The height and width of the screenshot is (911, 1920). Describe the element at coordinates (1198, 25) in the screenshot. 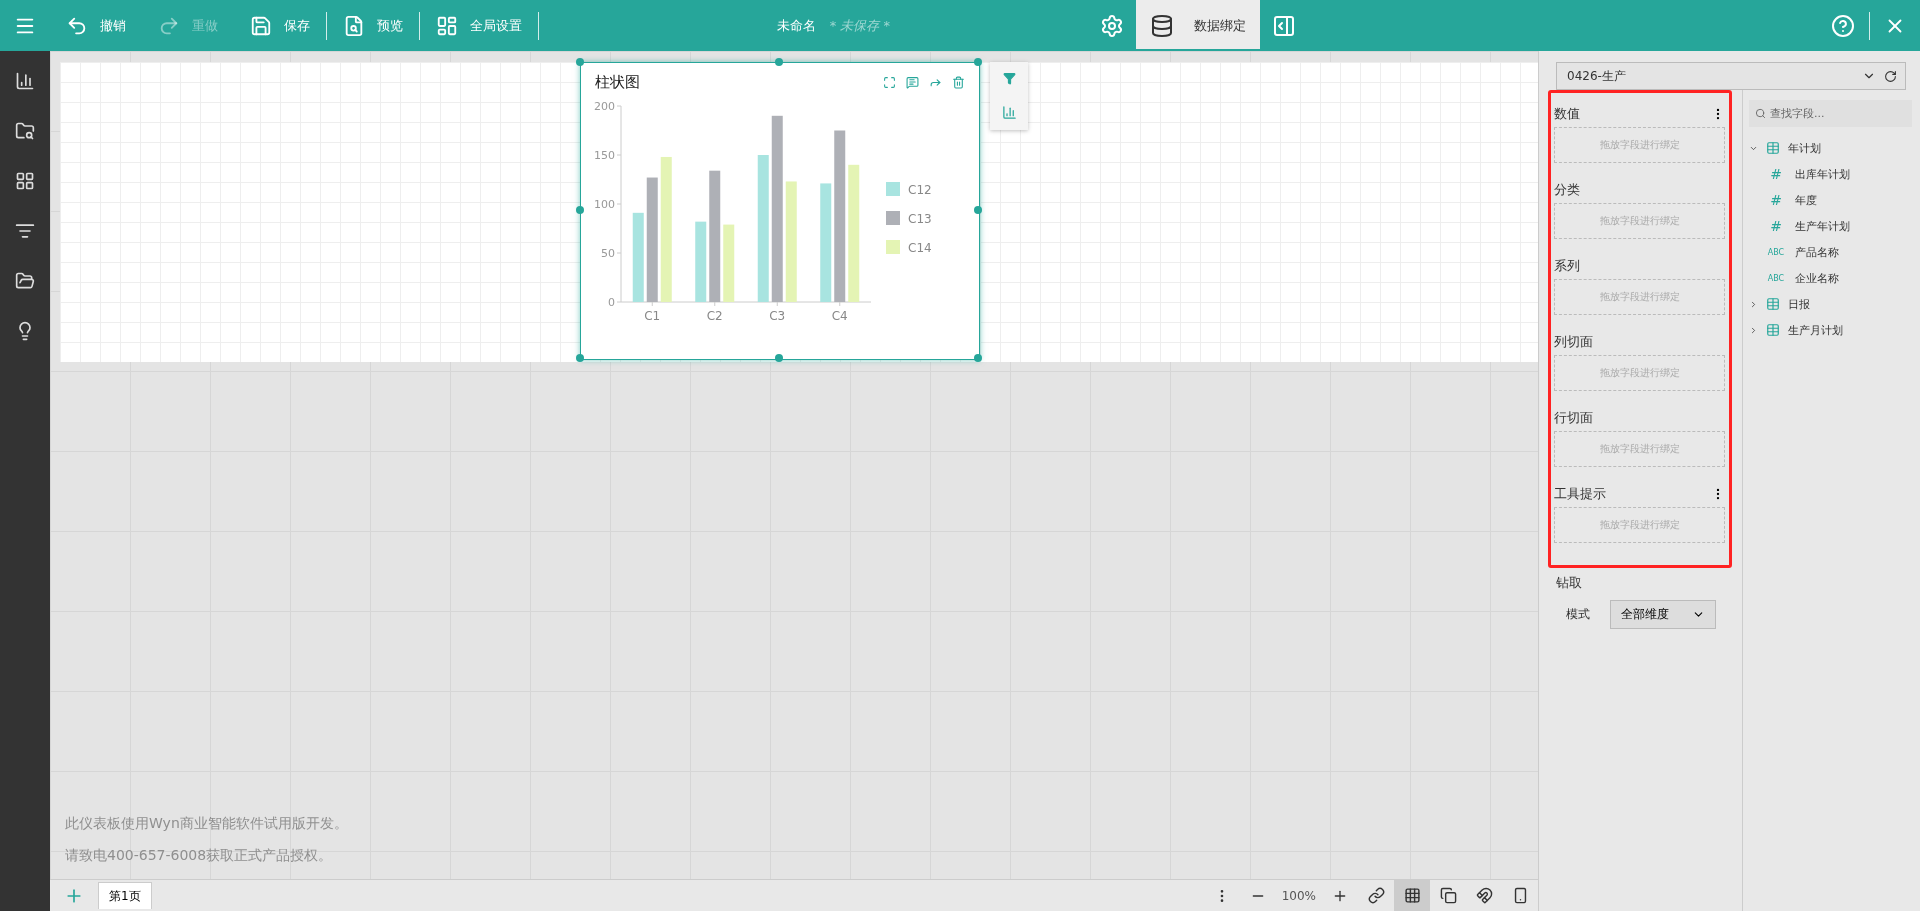

I see `panel-tab: 数据绑定` at that location.